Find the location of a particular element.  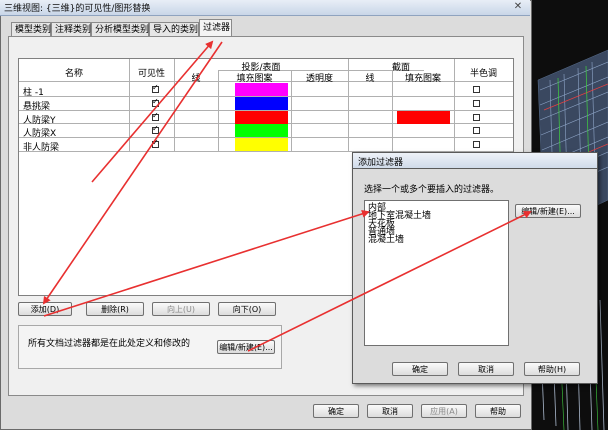

close-icon: ✕ is located at coordinates (518, 7).